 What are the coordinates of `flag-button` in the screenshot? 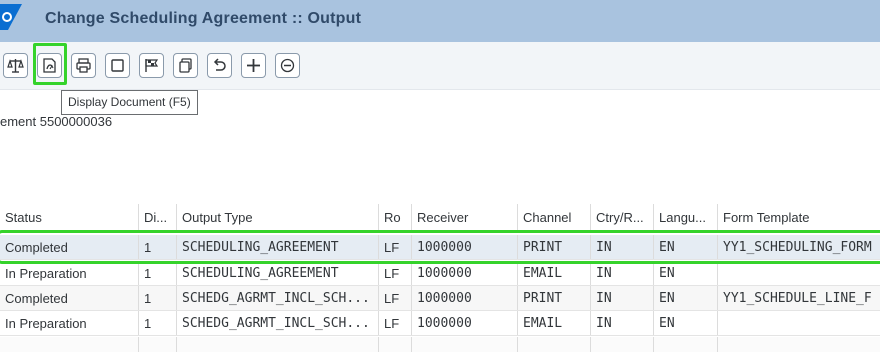 It's located at (151, 65).